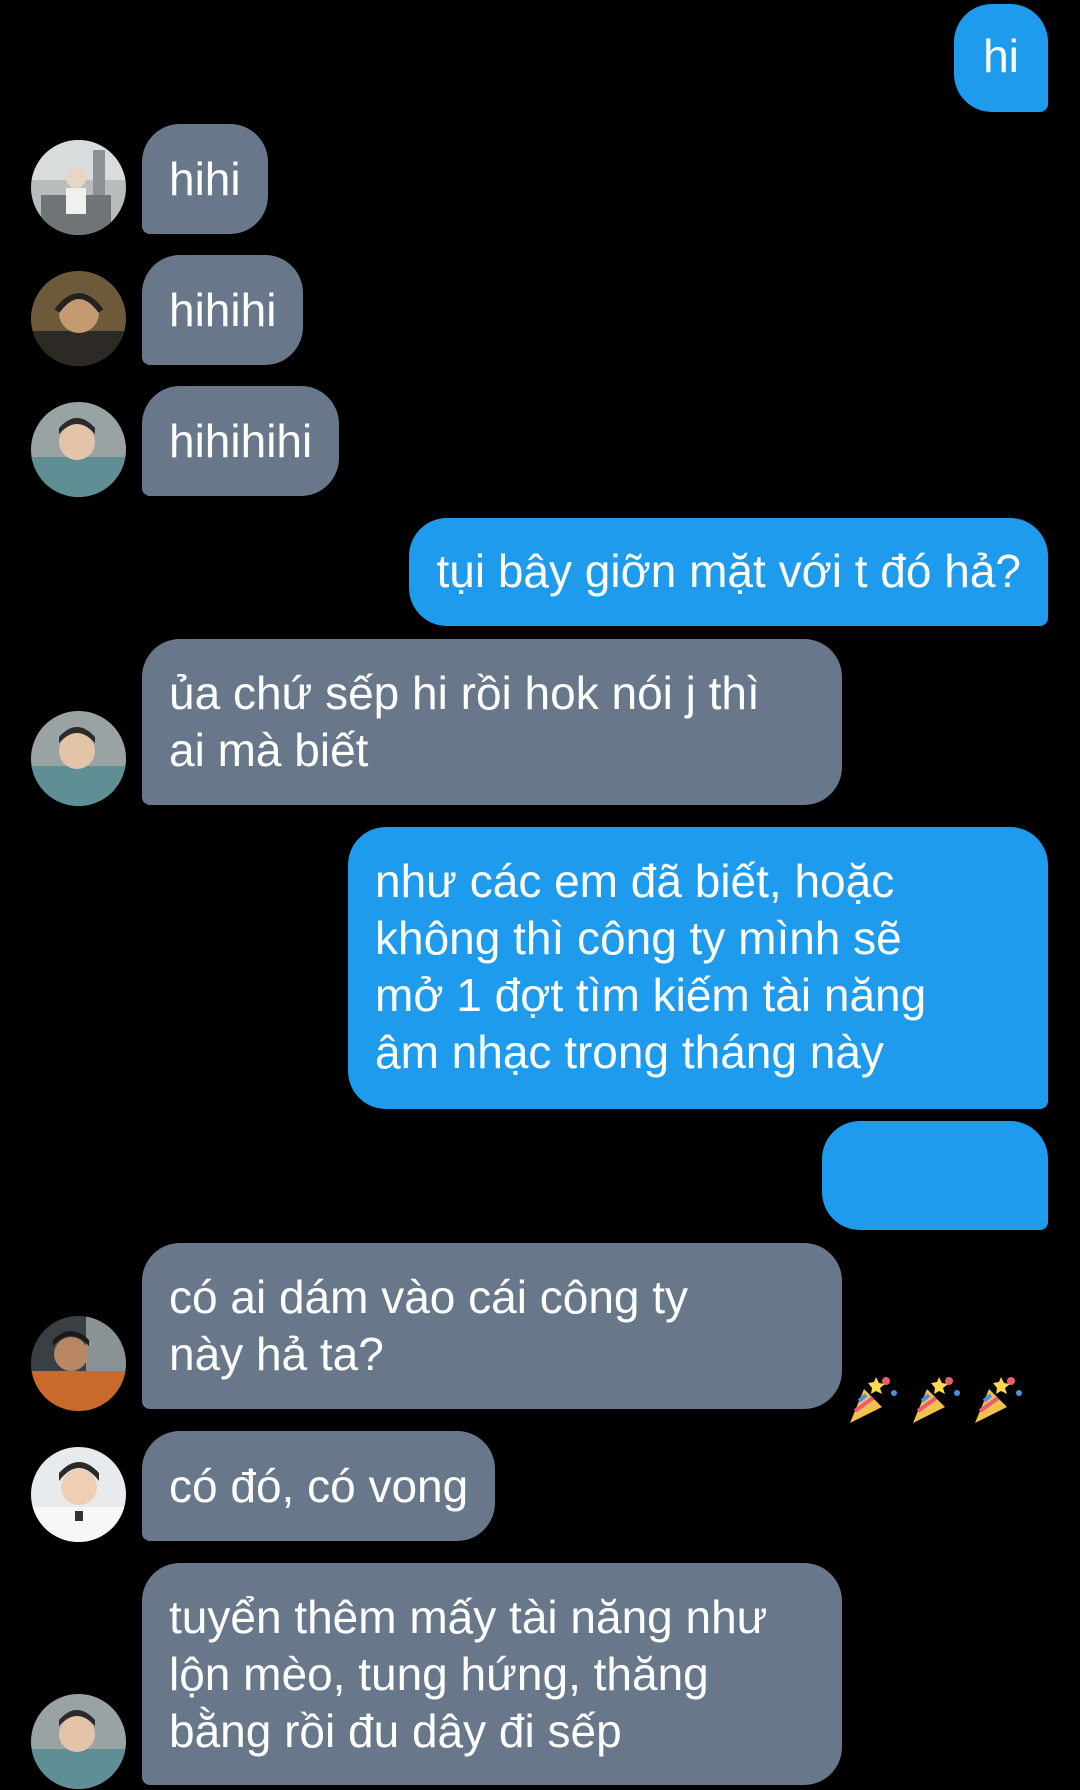  I want to click on sent-emoji-bubble, so click(935, 1272).